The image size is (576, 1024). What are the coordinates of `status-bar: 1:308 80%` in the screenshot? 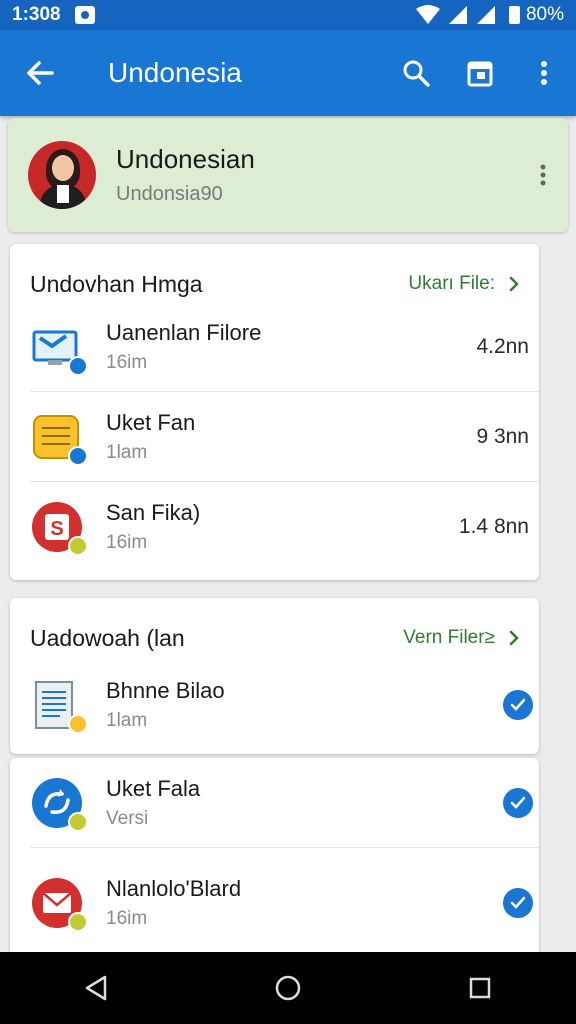 It's located at (288, 15).